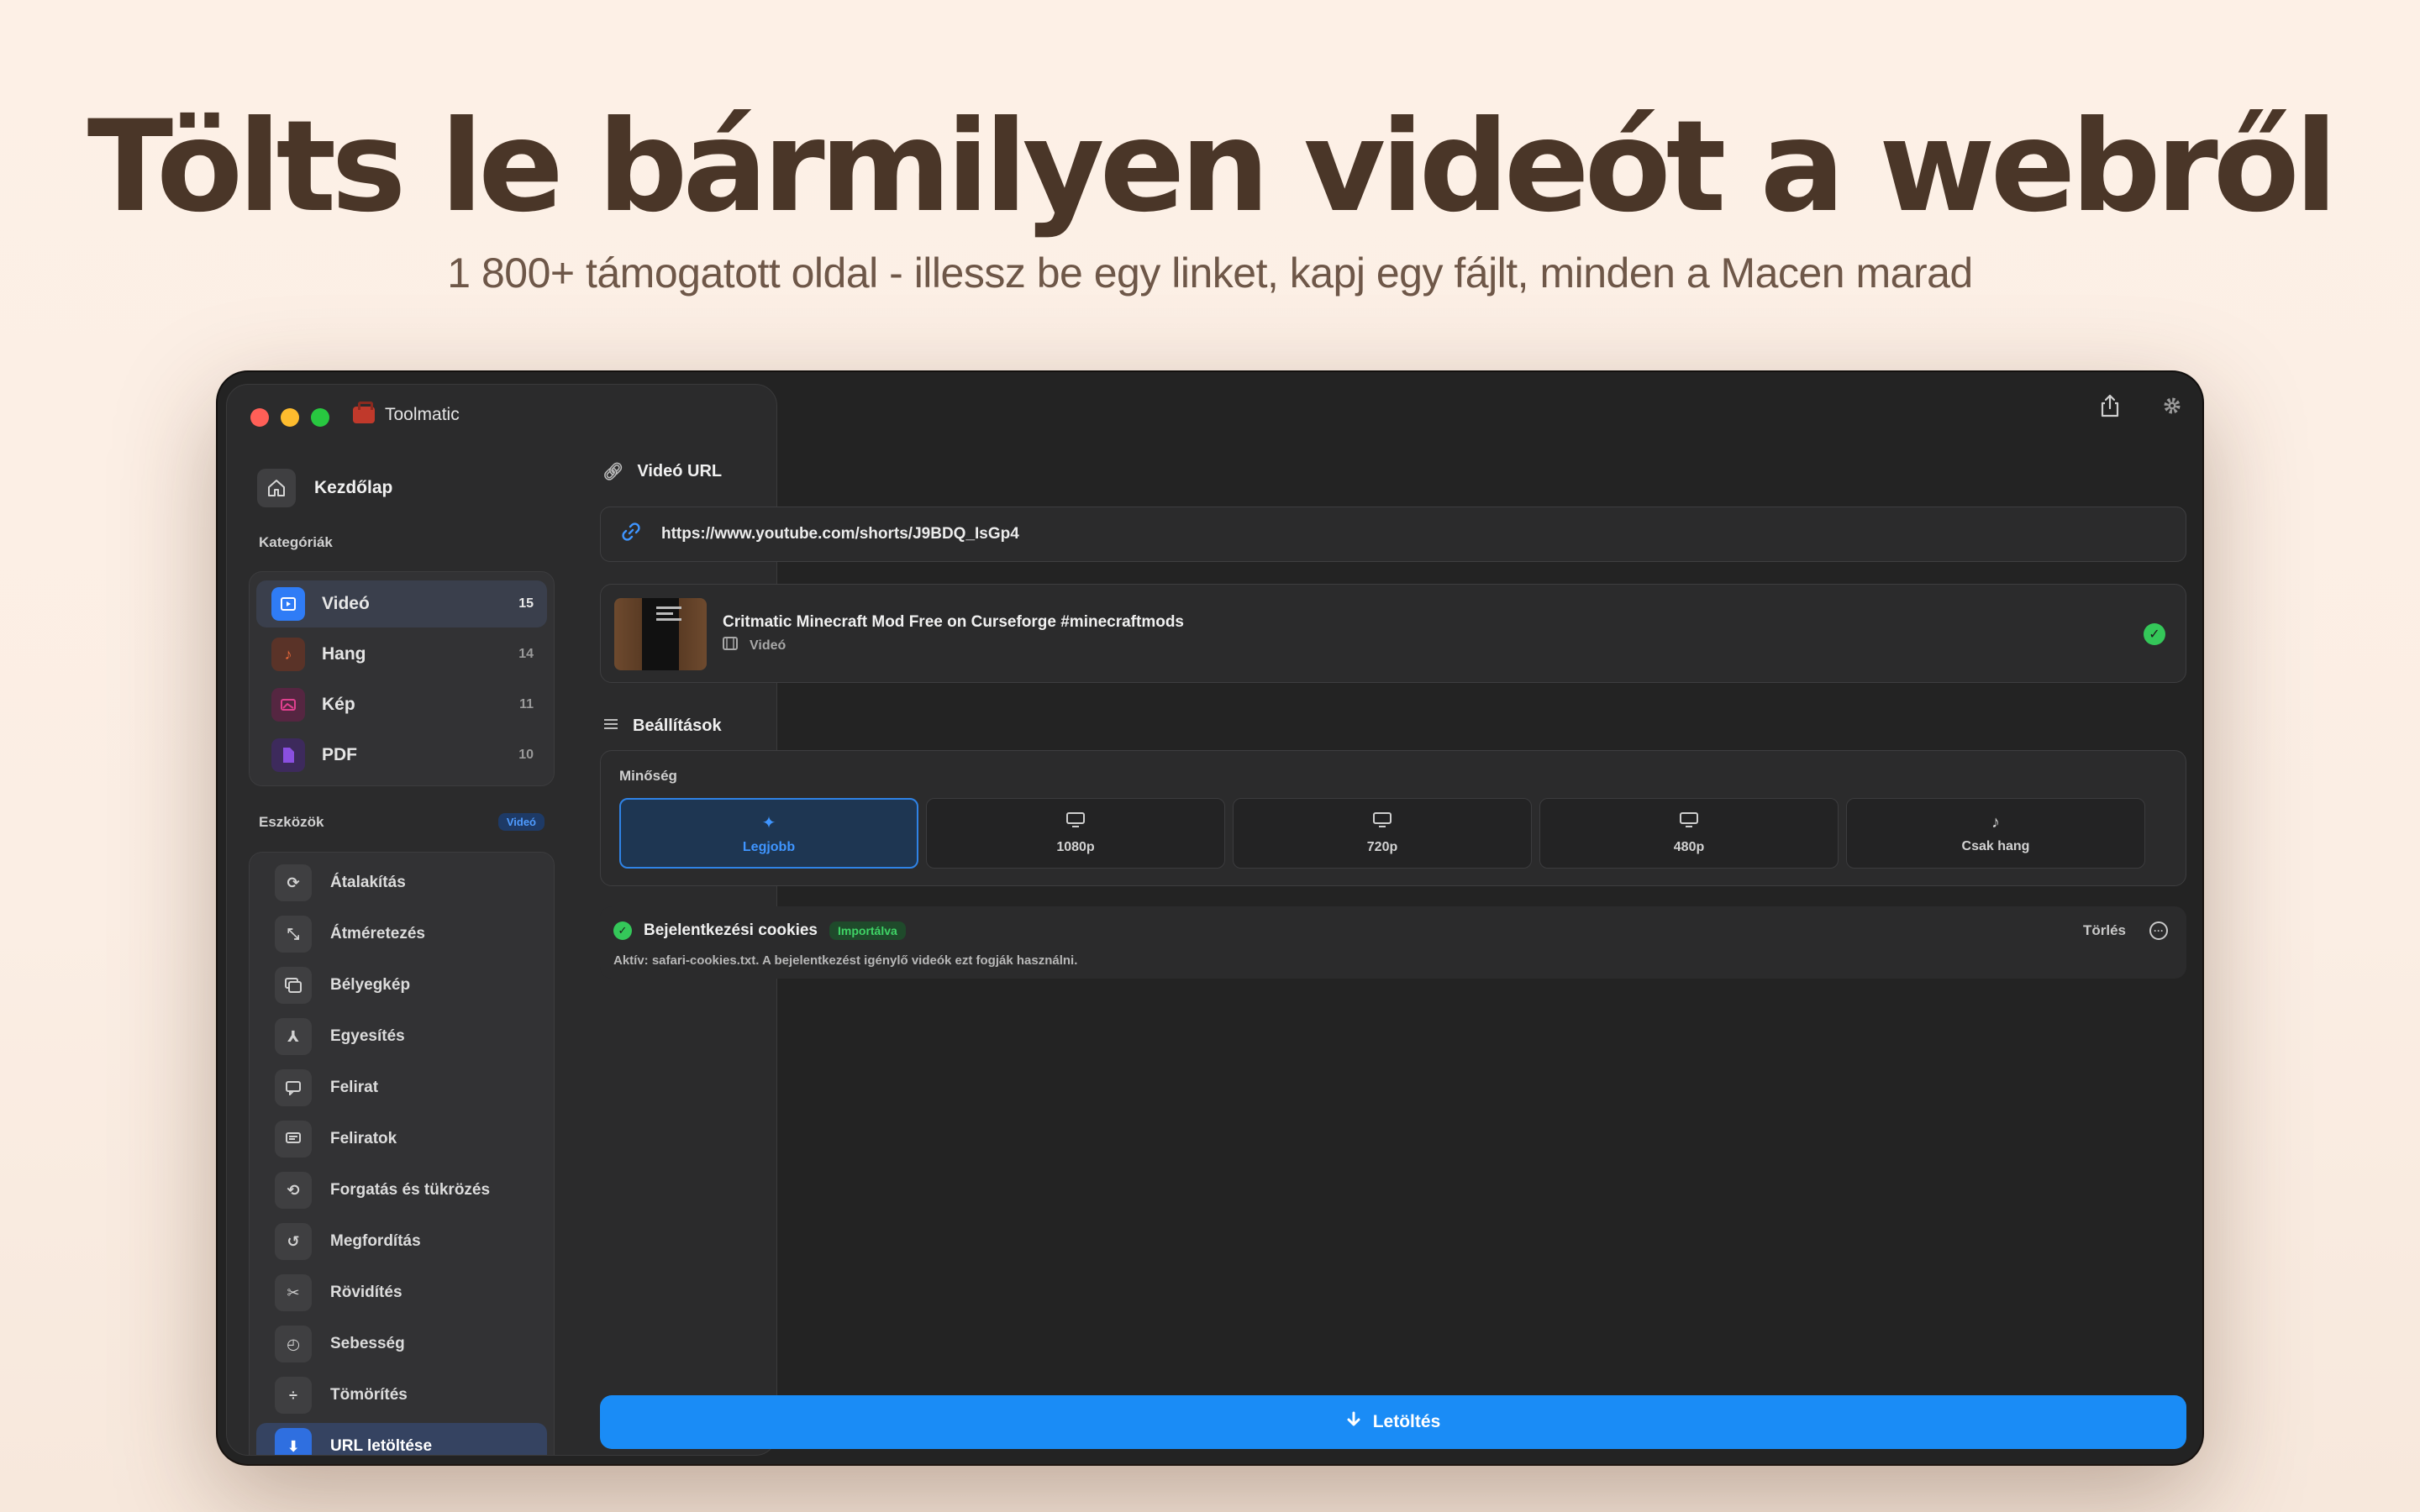 The image size is (2420, 1512). Describe the element at coordinates (401, 822) in the screenshot. I see `tools-header: Eszközök Videó` at that location.